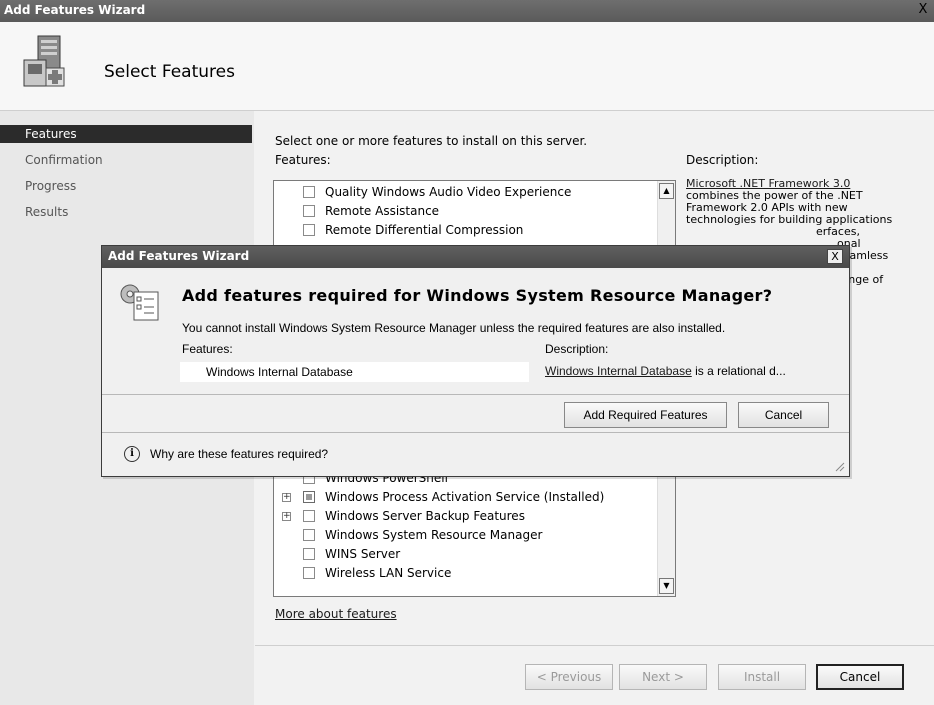  What do you see at coordinates (666, 586) in the screenshot?
I see `scroll-down-icon: ▼` at bounding box center [666, 586].